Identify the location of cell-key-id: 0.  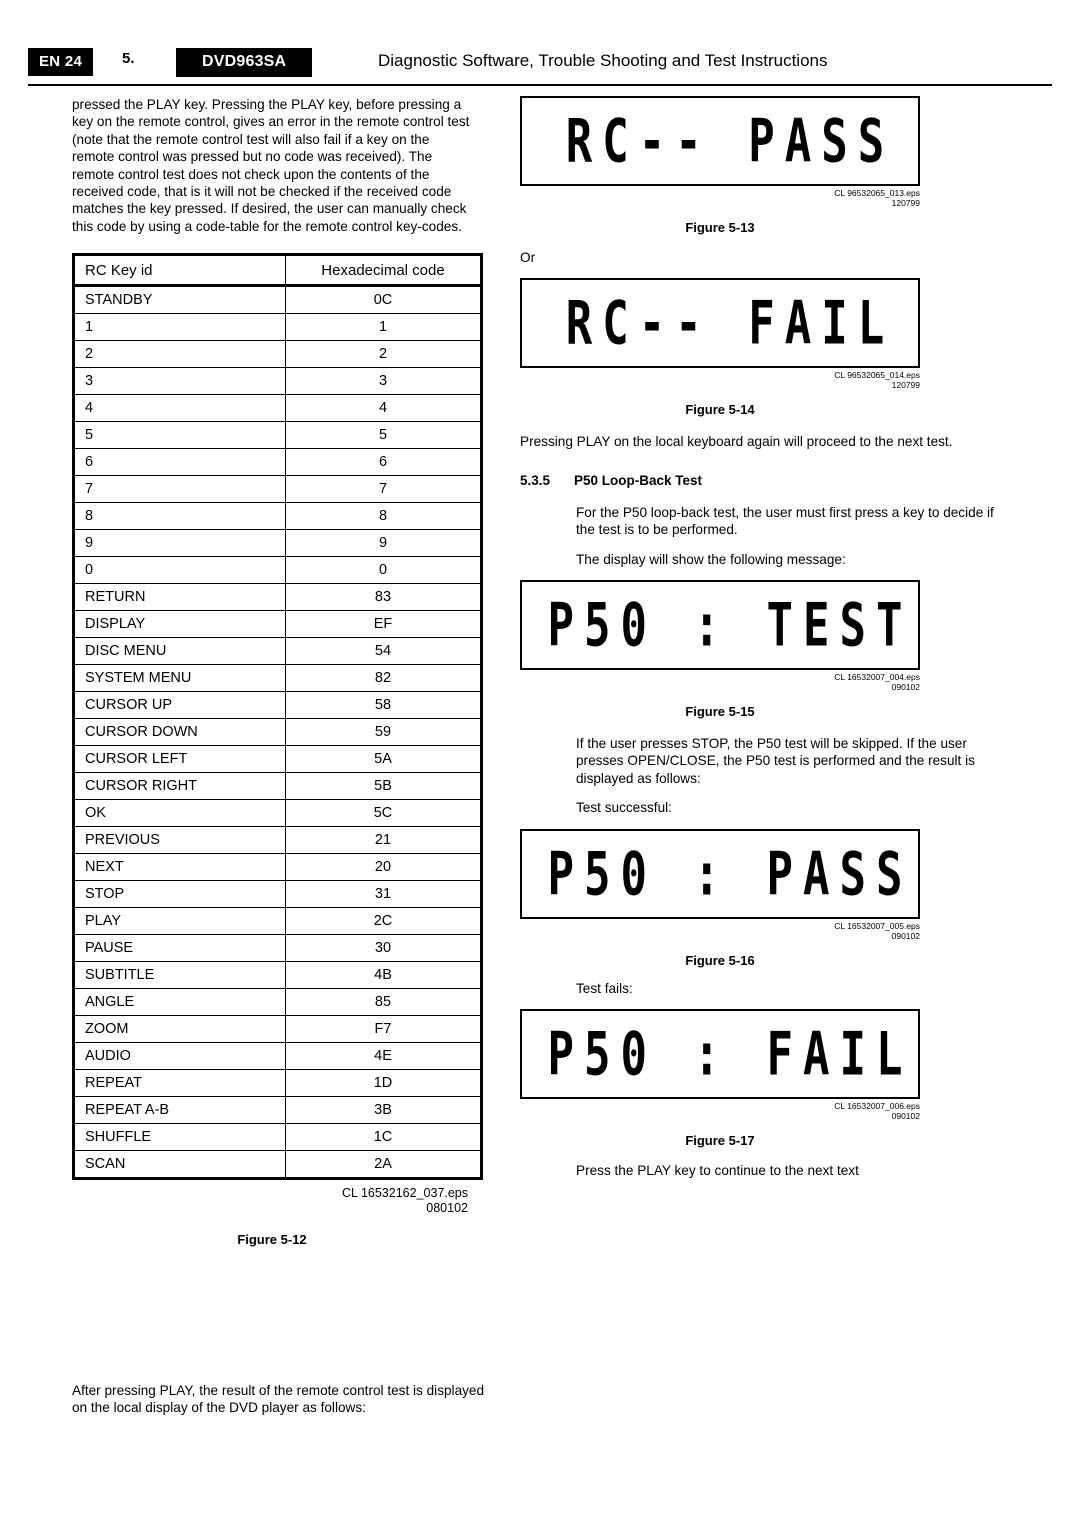
(179, 570).